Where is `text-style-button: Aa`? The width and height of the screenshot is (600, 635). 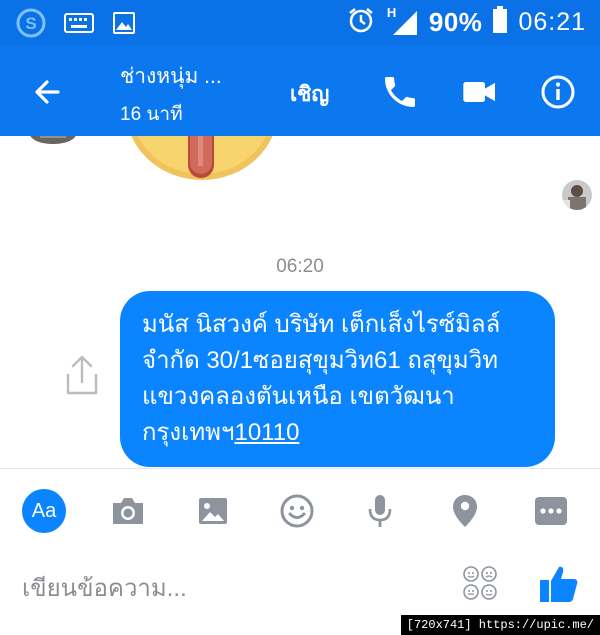
text-style-button: Aa is located at coordinates (44, 511).